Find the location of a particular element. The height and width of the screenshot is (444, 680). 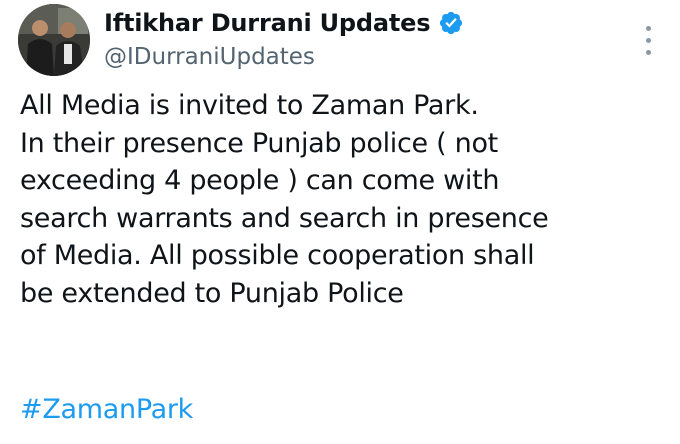

author-handle: @IDurraniUpdates is located at coordinates (284, 57).